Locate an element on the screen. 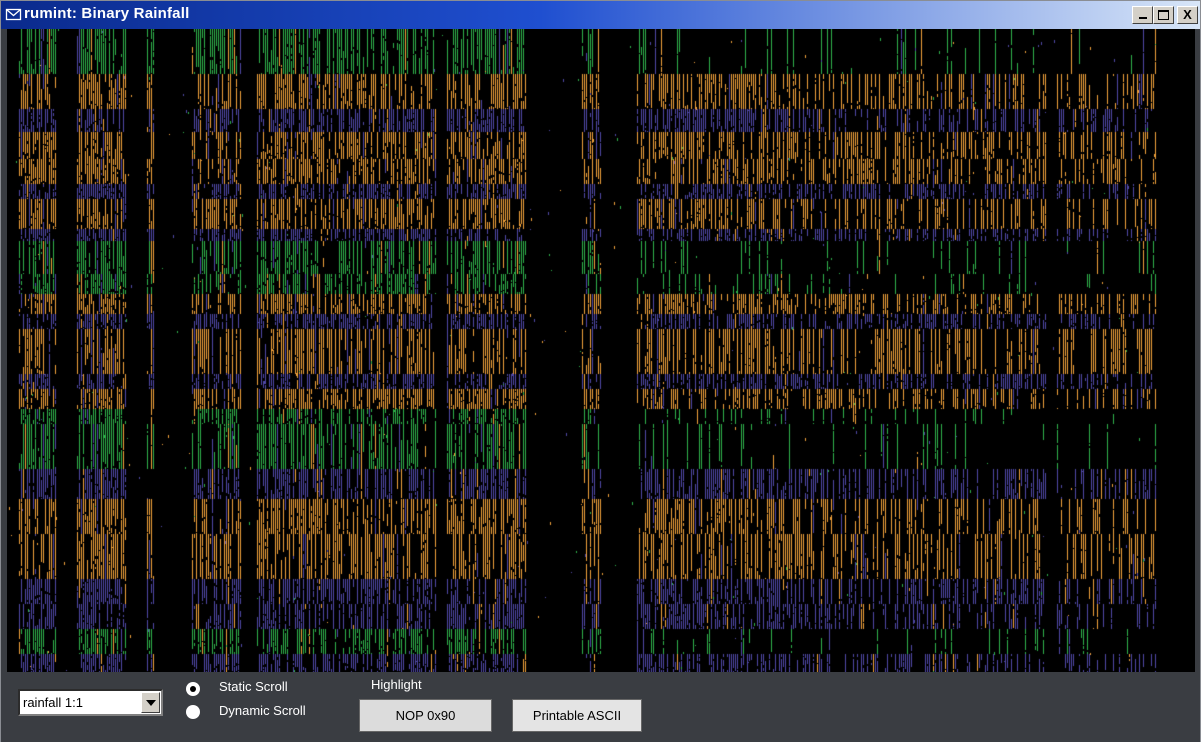  printable-ascii-button: Printable ASCII is located at coordinates (577, 715).